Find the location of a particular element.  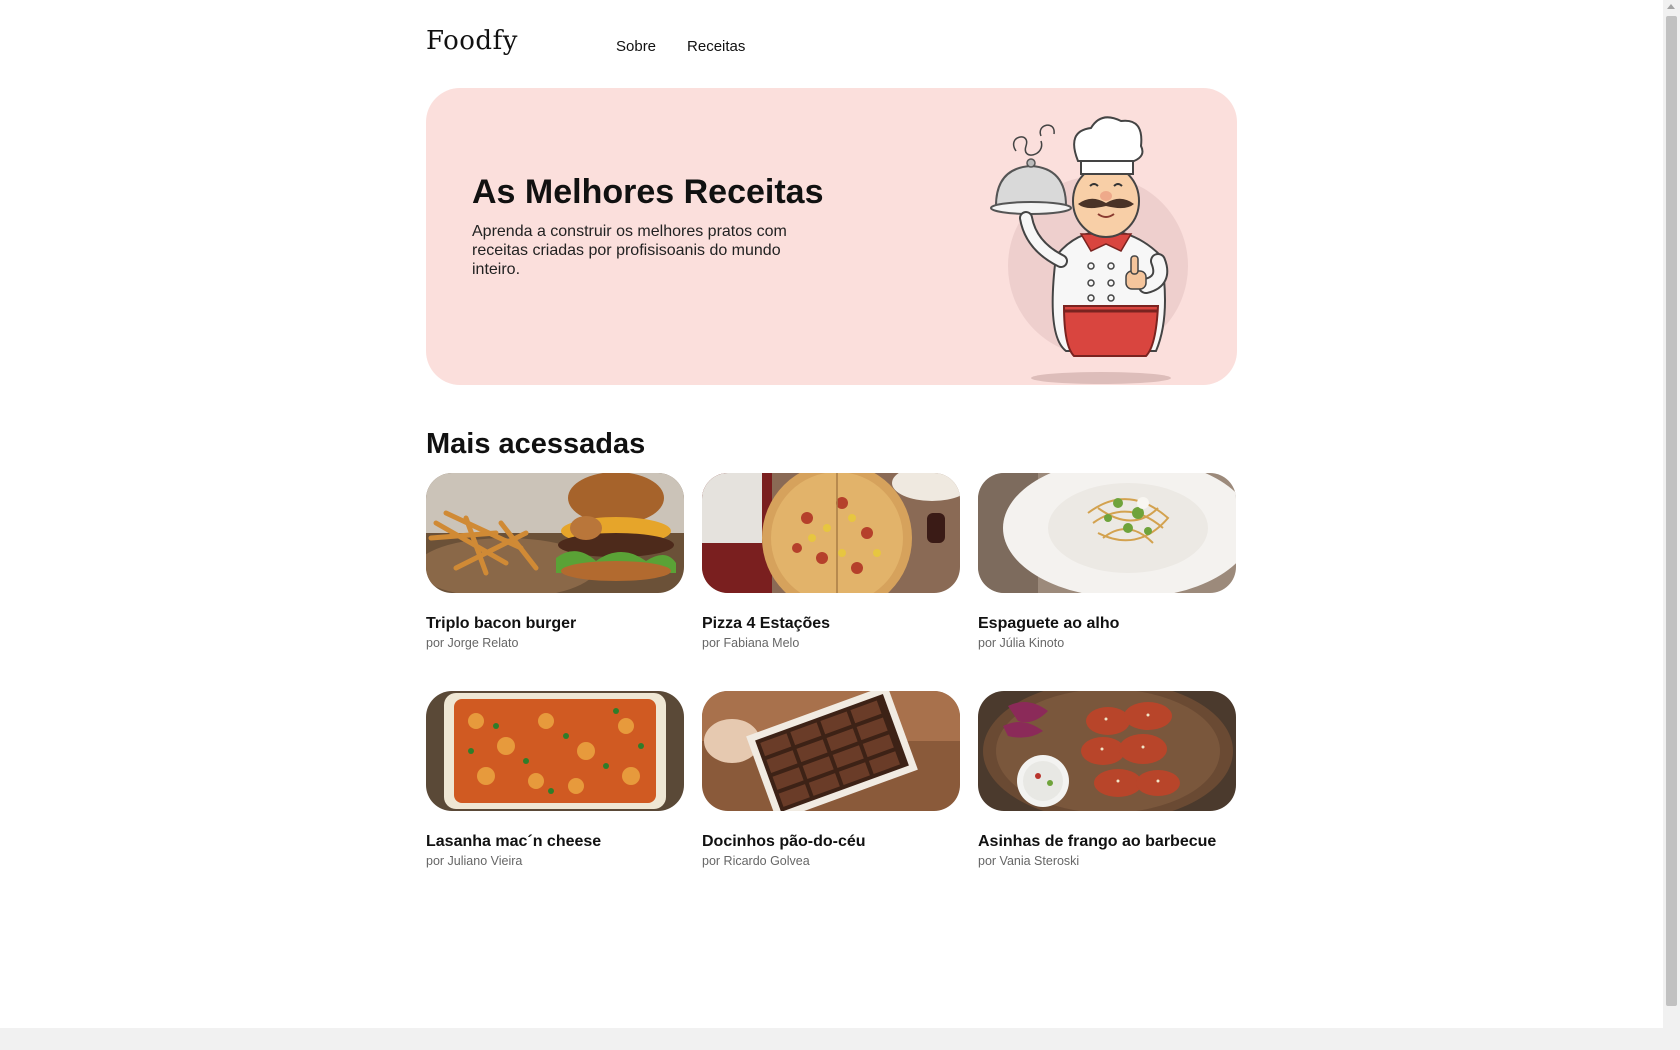

recipe-image-lasagna is located at coordinates (555, 751).